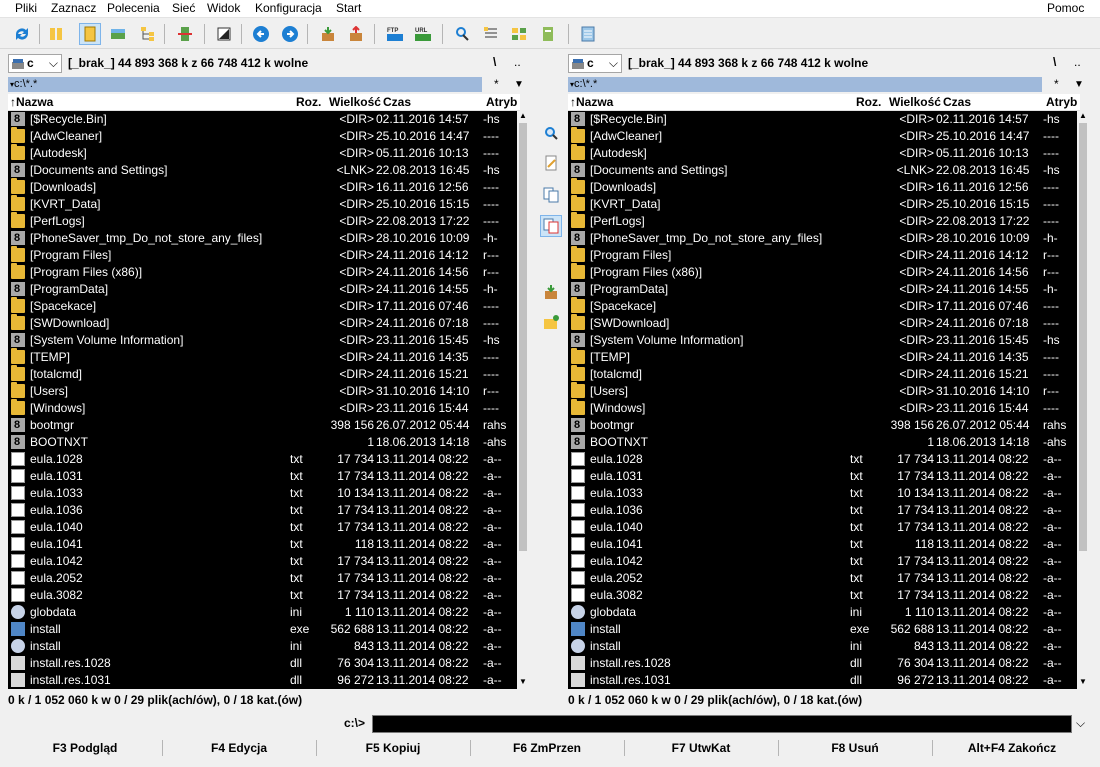 The width and height of the screenshot is (1100, 767). I want to click on multi-rename-icon, so click(491, 34).